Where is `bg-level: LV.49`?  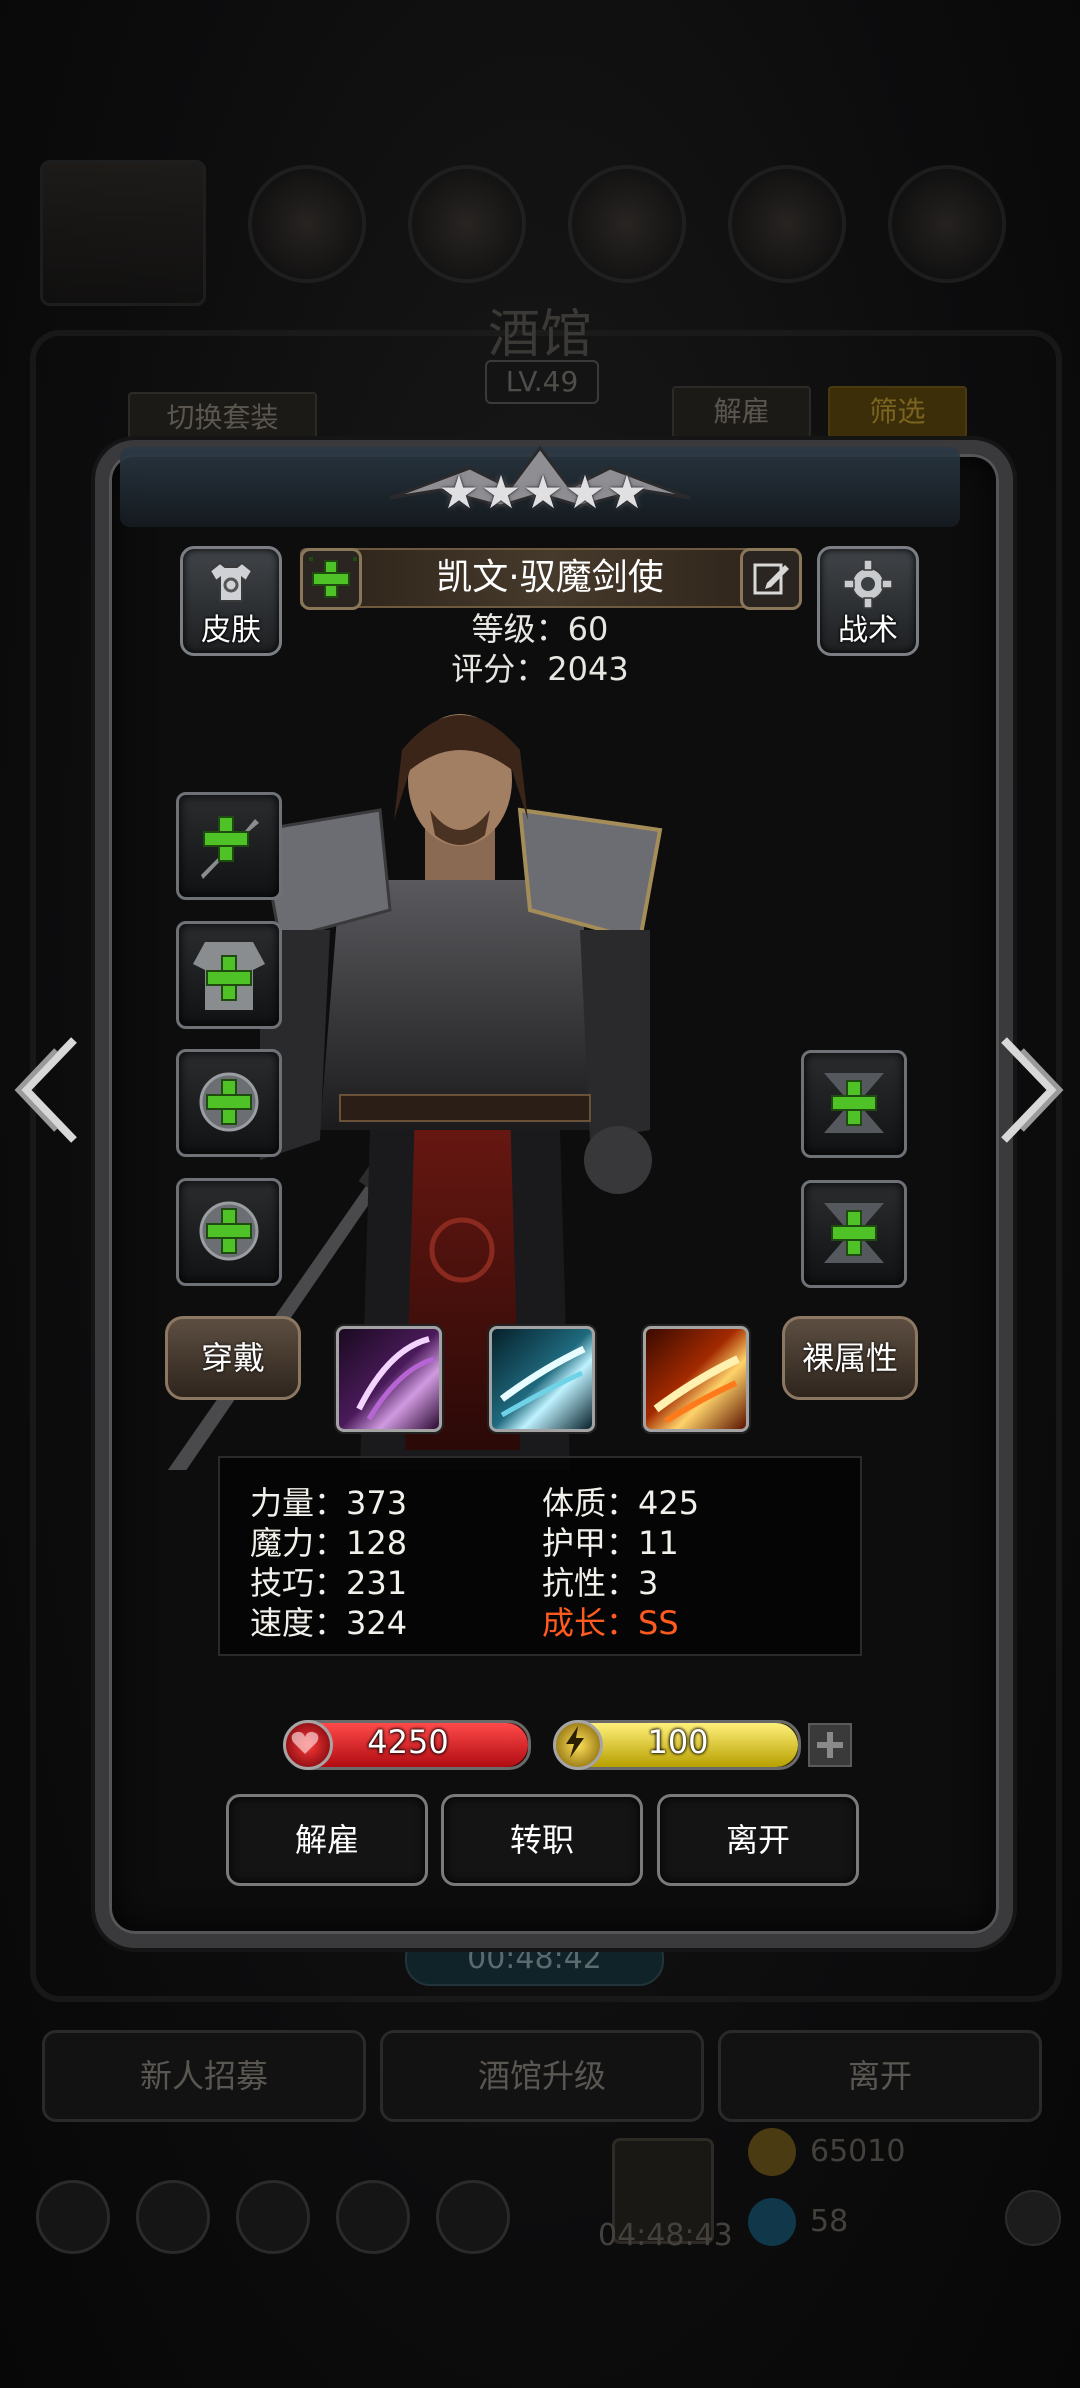 bg-level: LV.49 is located at coordinates (542, 382).